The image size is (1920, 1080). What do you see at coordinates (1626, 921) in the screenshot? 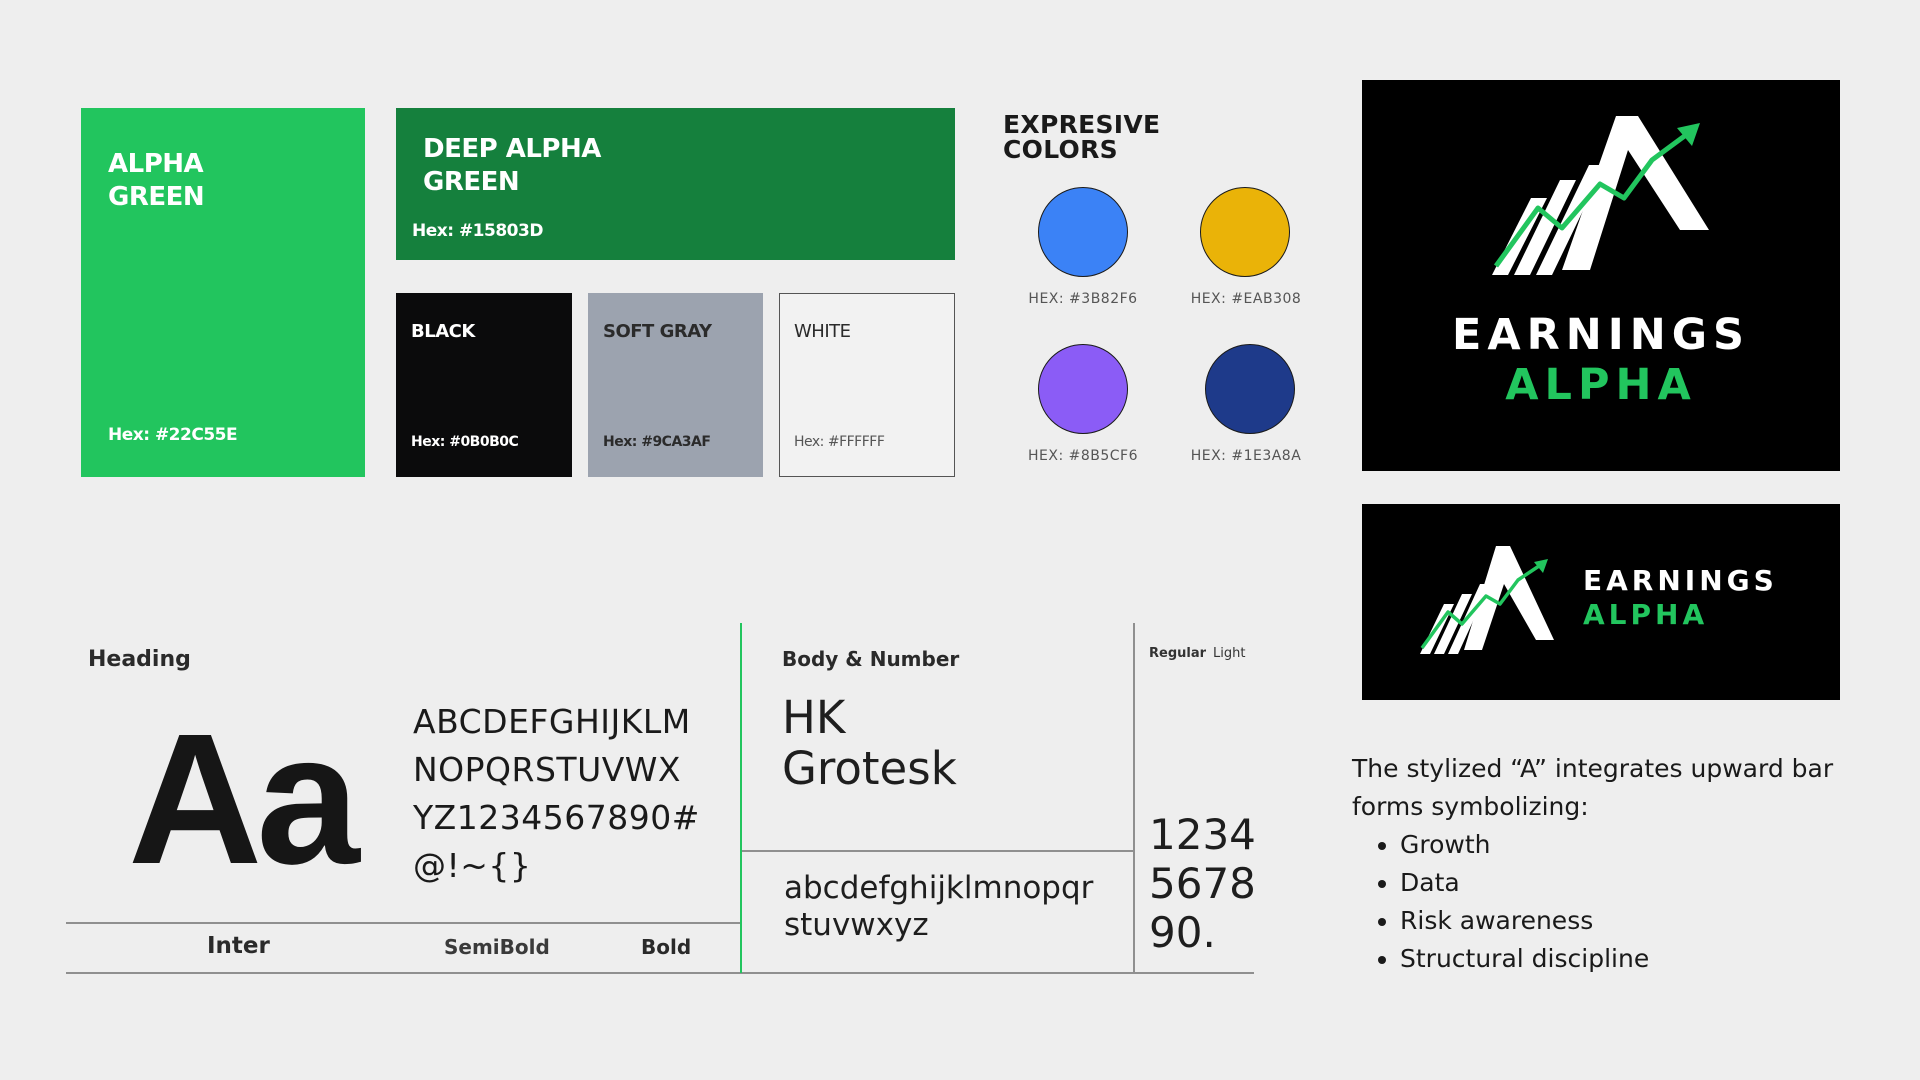
I see `list-item: Risk awareness` at bounding box center [1626, 921].